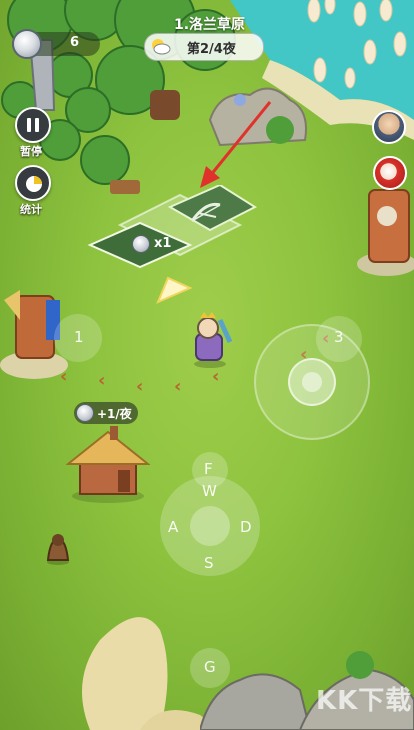 This screenshot has width=414, height=730. Describe the element at coordinates (236, 144) in the screenshot. I see `tutorial-arrow` at that location.